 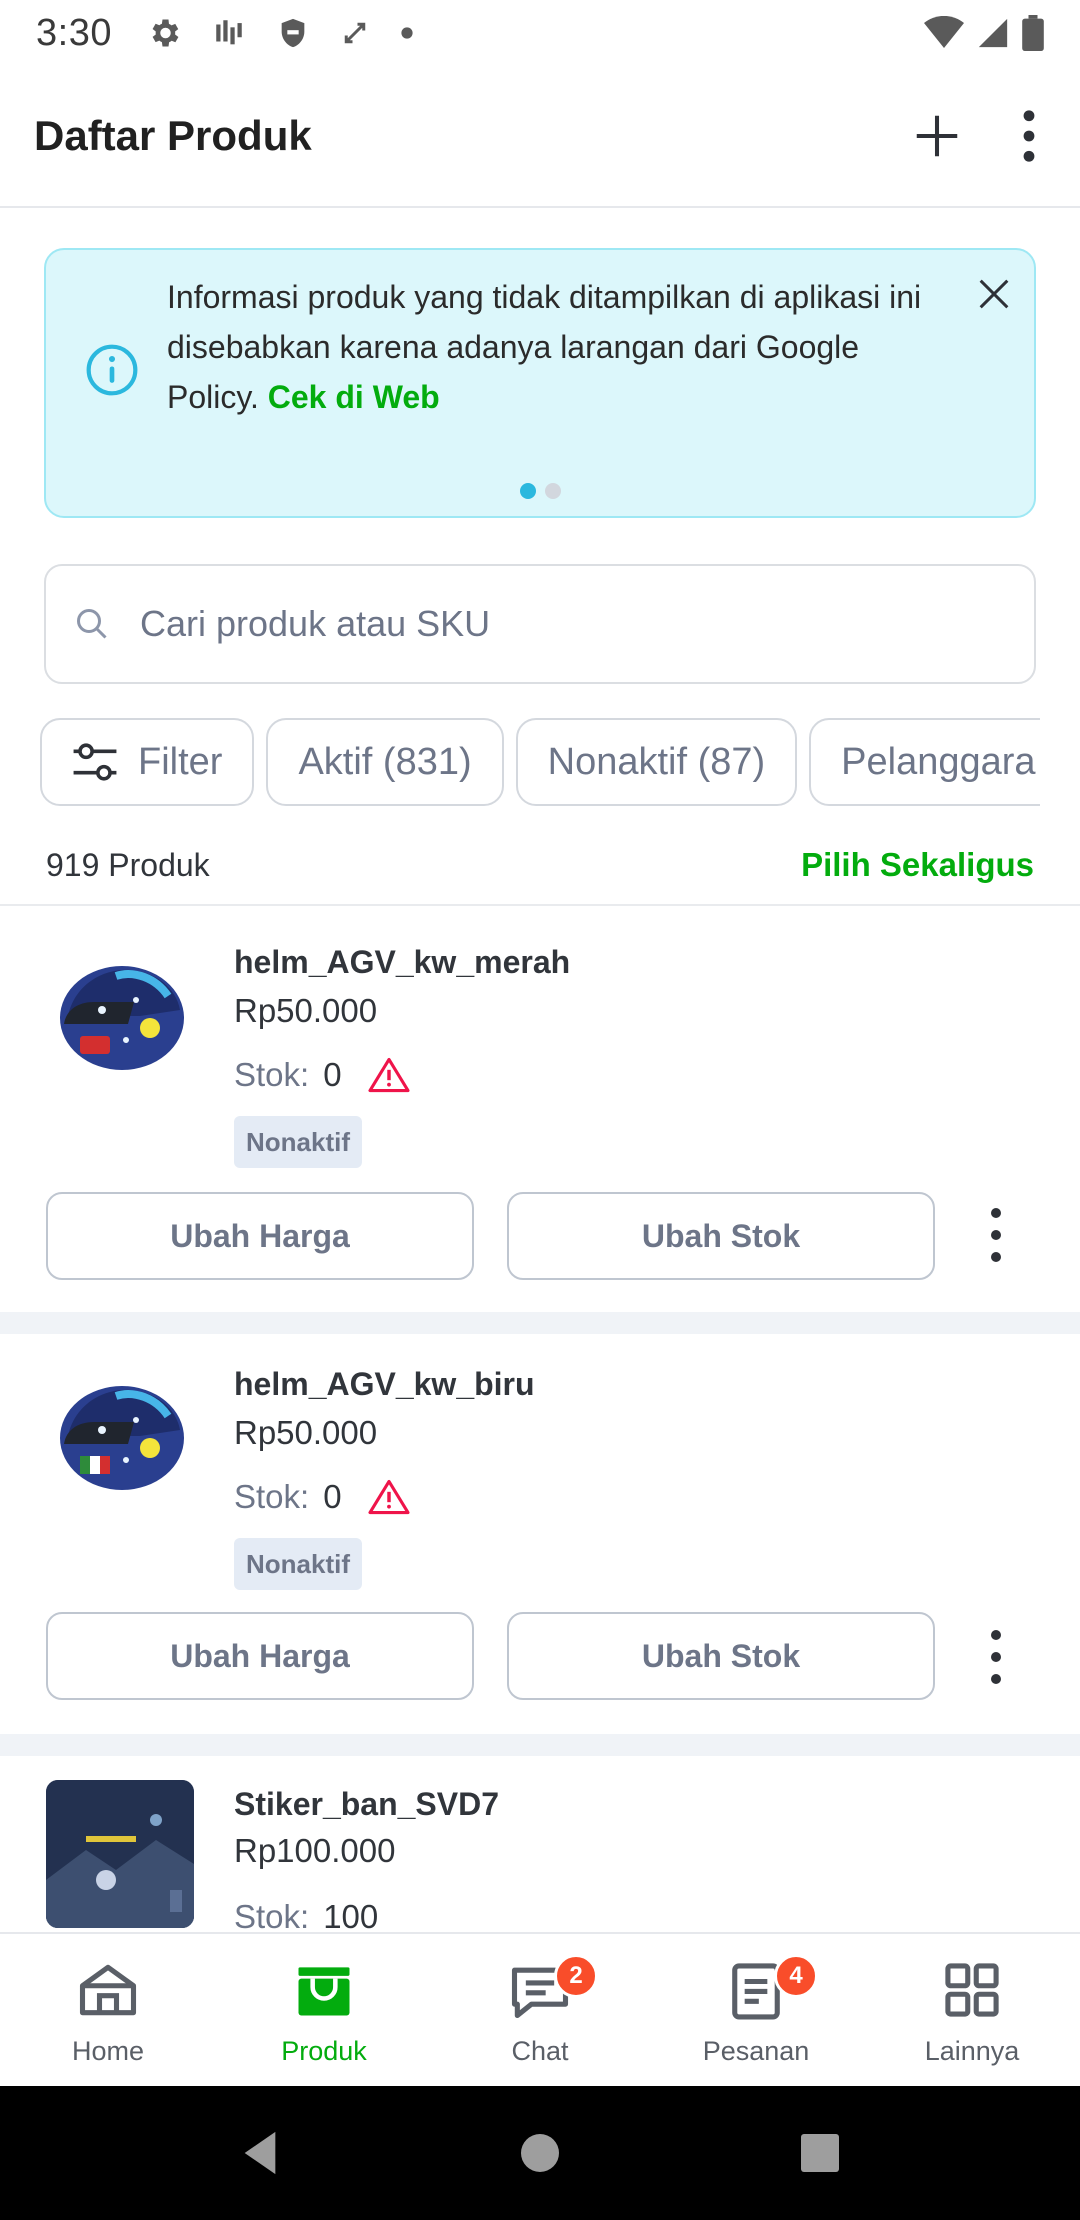 I want to click on nav-produk: Produk, so click(x=324, y=2010).